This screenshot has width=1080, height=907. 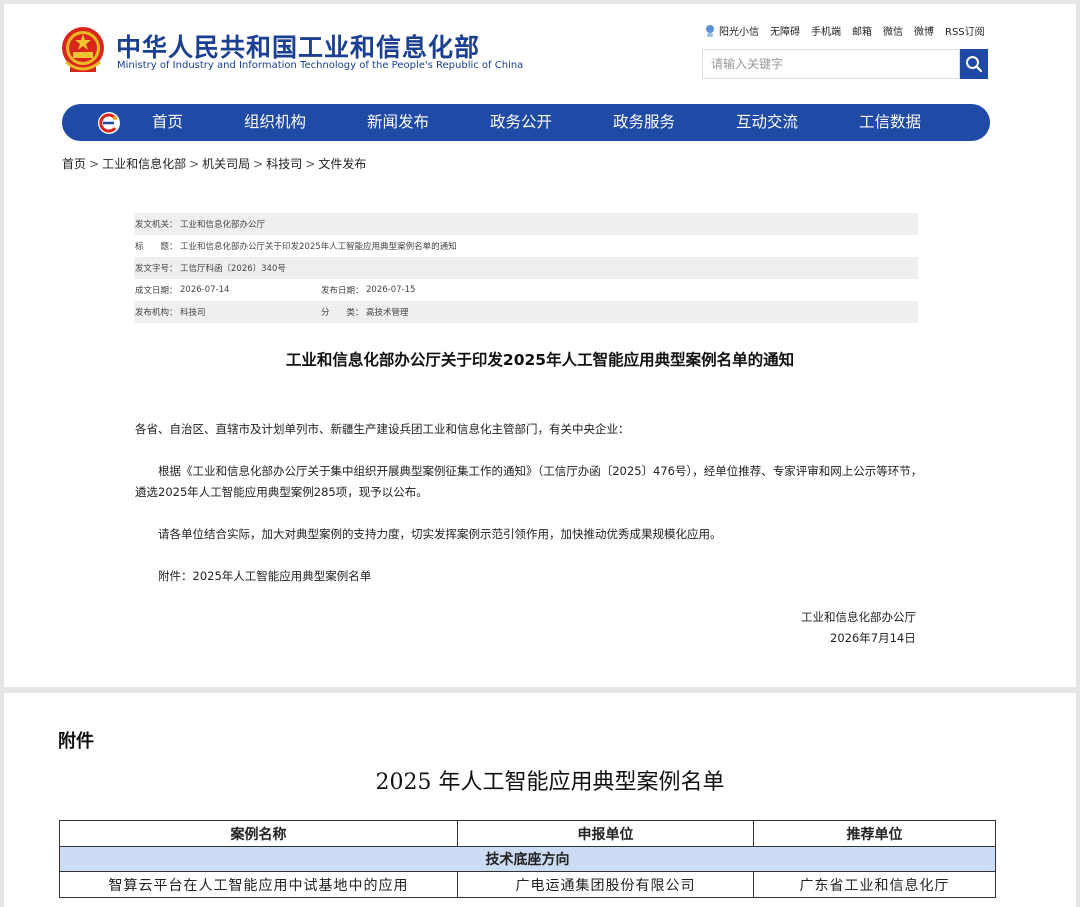 I want to click on recommender-cell: 广东省工业和信息化厅, so click(x=874, y=884).